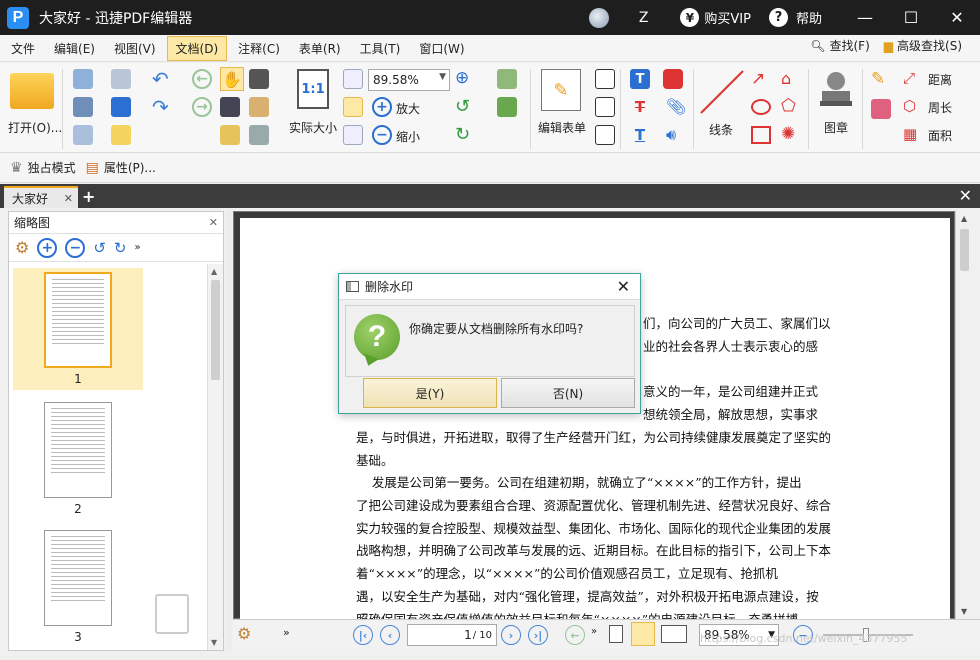 The width and height of the screenshot is (980, 660). What do you see at coordinates (836, 127) in the screenshot?
I see `stamp-label: 图章` at bounding box center [836, 127].